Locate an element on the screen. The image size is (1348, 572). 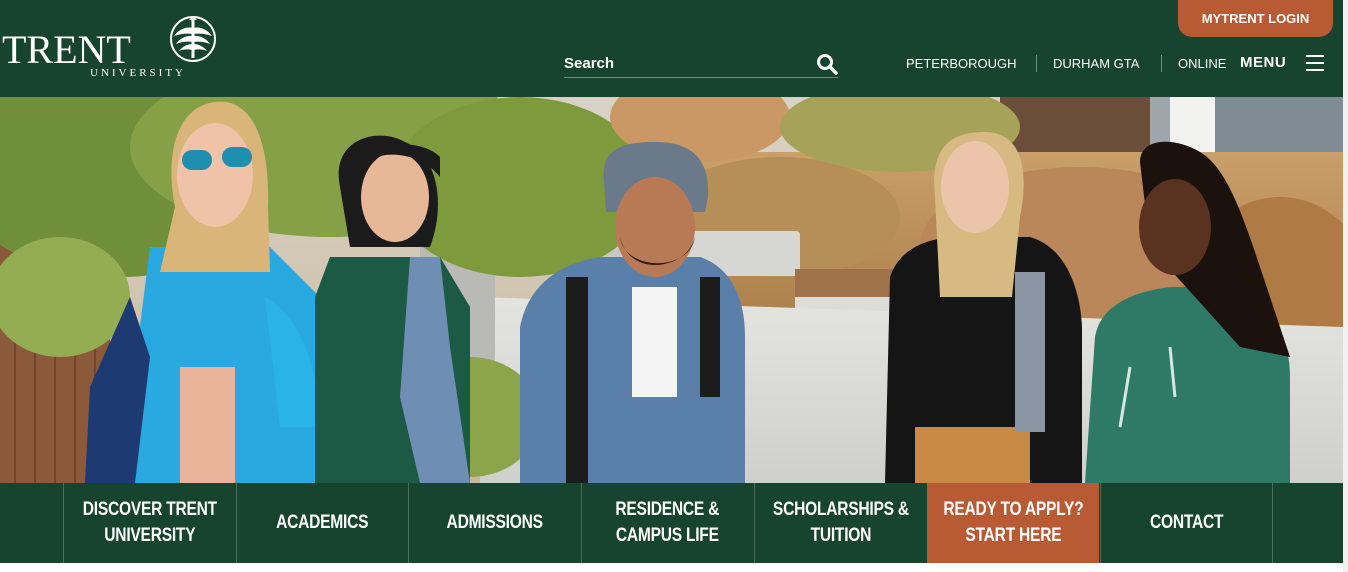
nav-item-label: SCHOLARSHIPS & TUITION is located at coordinates (840, 522).